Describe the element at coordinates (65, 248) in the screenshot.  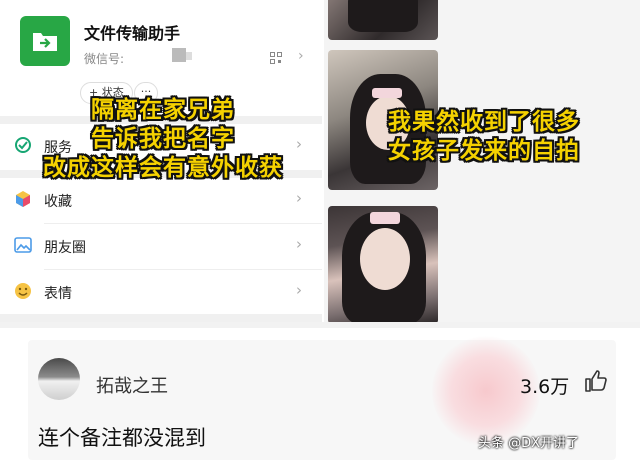
I see `menu-item-label: 朋友圈` at that location.